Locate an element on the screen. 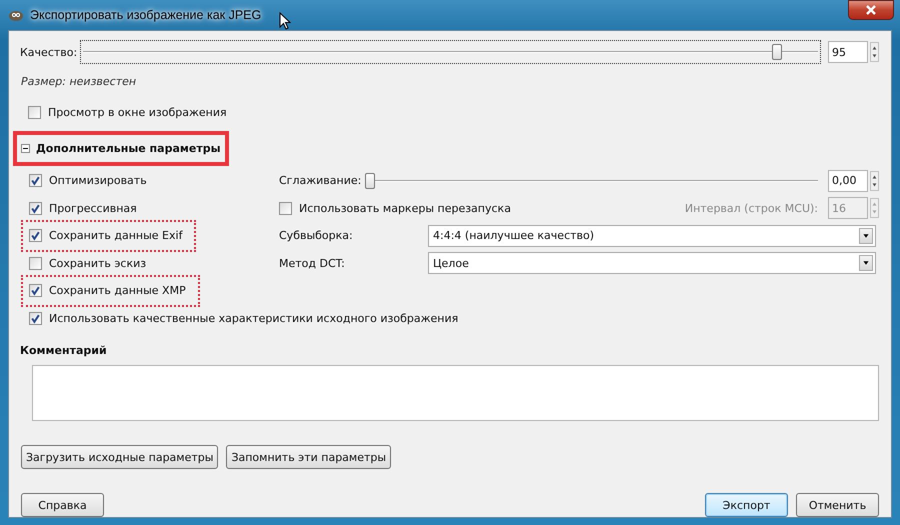  window-title: Экспортировать изображение как JPEG is located at coordinates (146, 15).